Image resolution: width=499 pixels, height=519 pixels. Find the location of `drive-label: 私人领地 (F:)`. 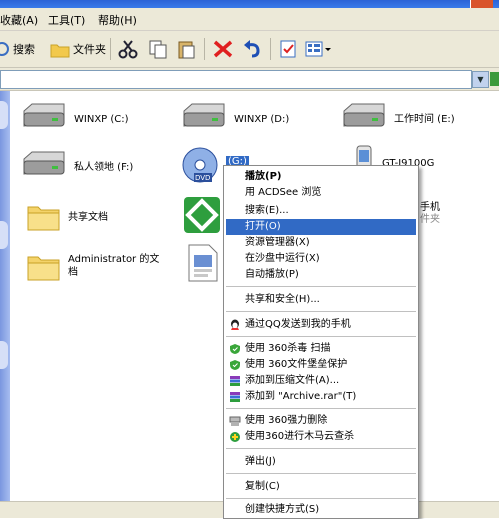

drive-label: 私人领地 (F:) is located at coordinates (104, 167).